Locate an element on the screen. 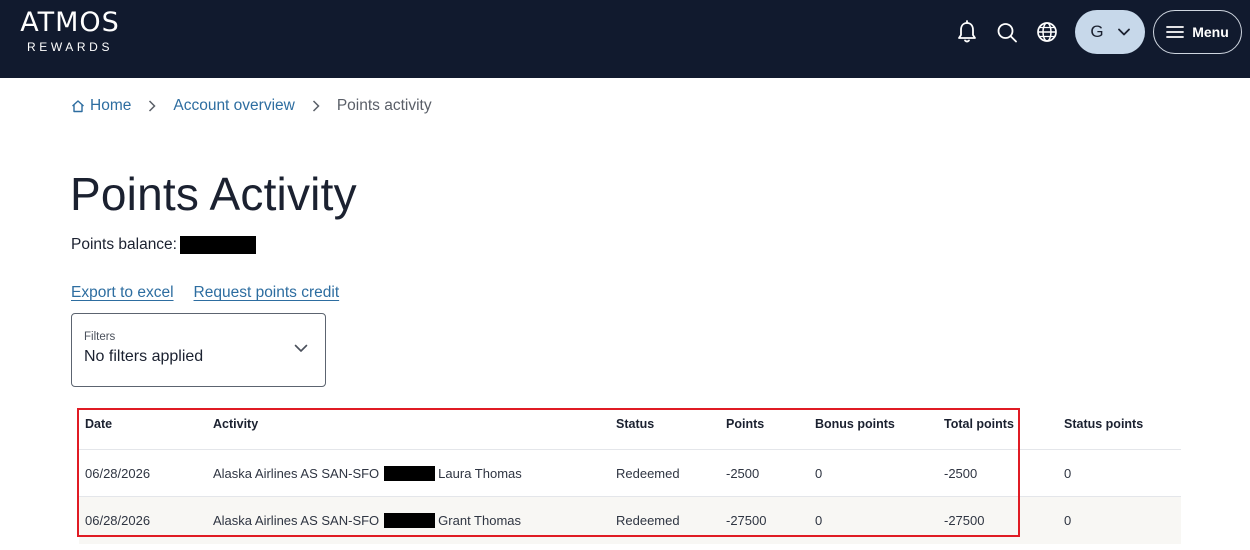 The height and width of the screenshot is (550, 1250). passenger-name: Laura Thomas is located at coordinates (480, 473).